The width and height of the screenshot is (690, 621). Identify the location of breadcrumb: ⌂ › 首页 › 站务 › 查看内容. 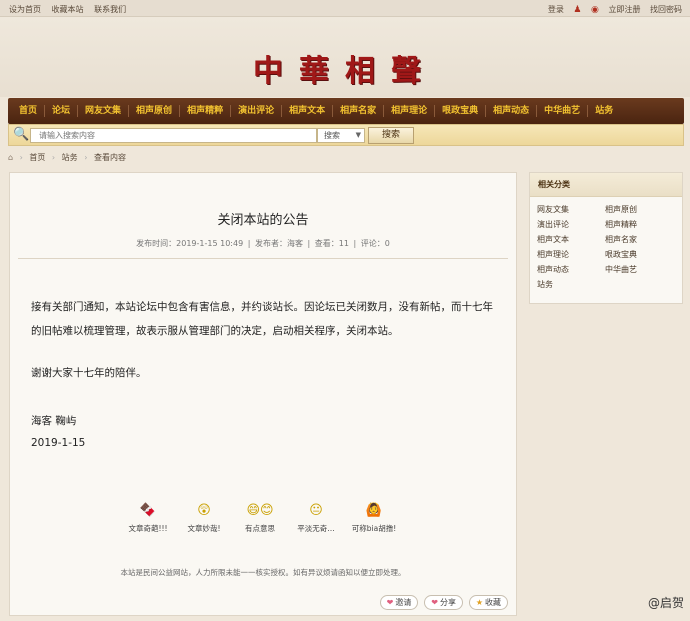
(69, 157).